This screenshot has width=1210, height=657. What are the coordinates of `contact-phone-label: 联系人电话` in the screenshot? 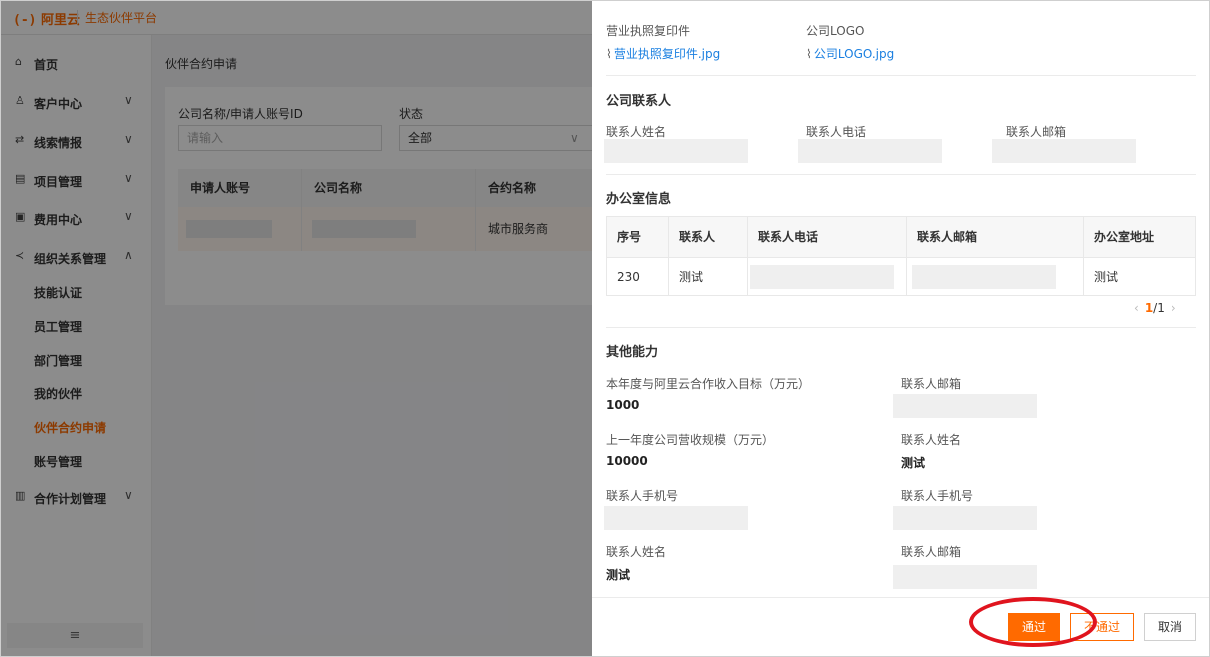 It's located at (836, 132).